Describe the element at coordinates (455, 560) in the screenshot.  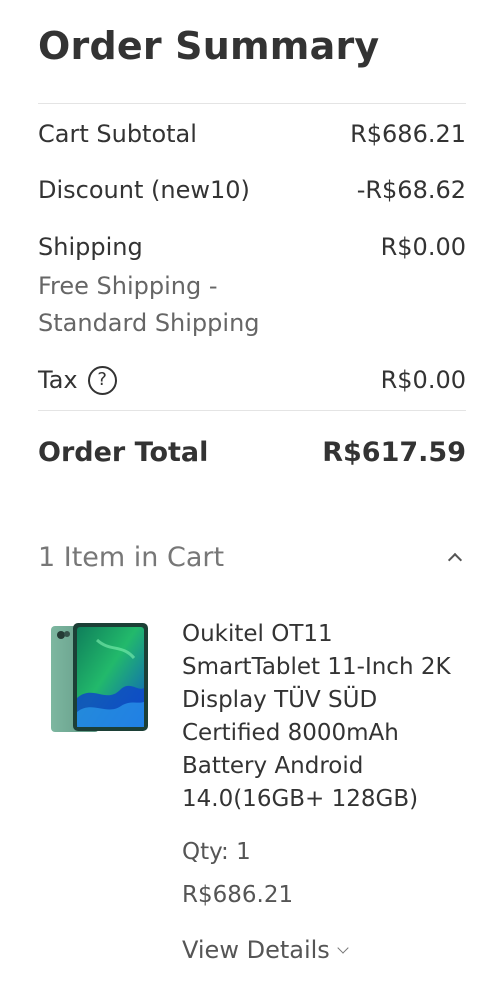
I see `chevron-up-icon` at that location.